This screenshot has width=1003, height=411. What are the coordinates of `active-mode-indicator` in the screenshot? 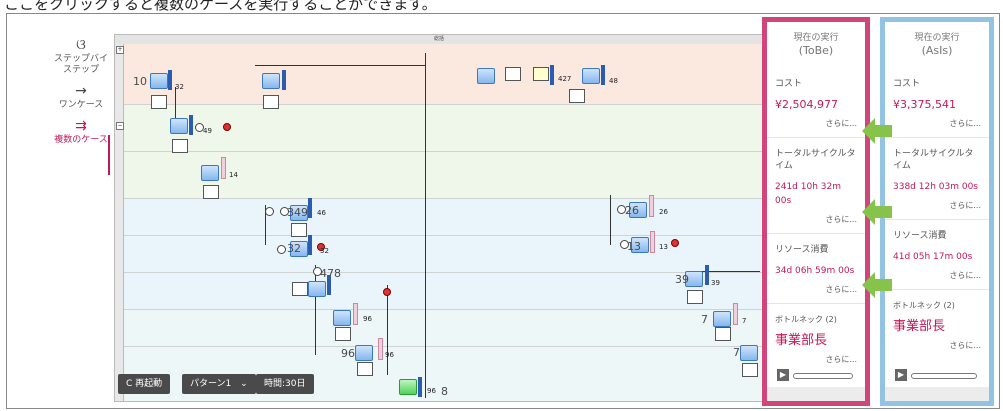 It's located at (109, 155).